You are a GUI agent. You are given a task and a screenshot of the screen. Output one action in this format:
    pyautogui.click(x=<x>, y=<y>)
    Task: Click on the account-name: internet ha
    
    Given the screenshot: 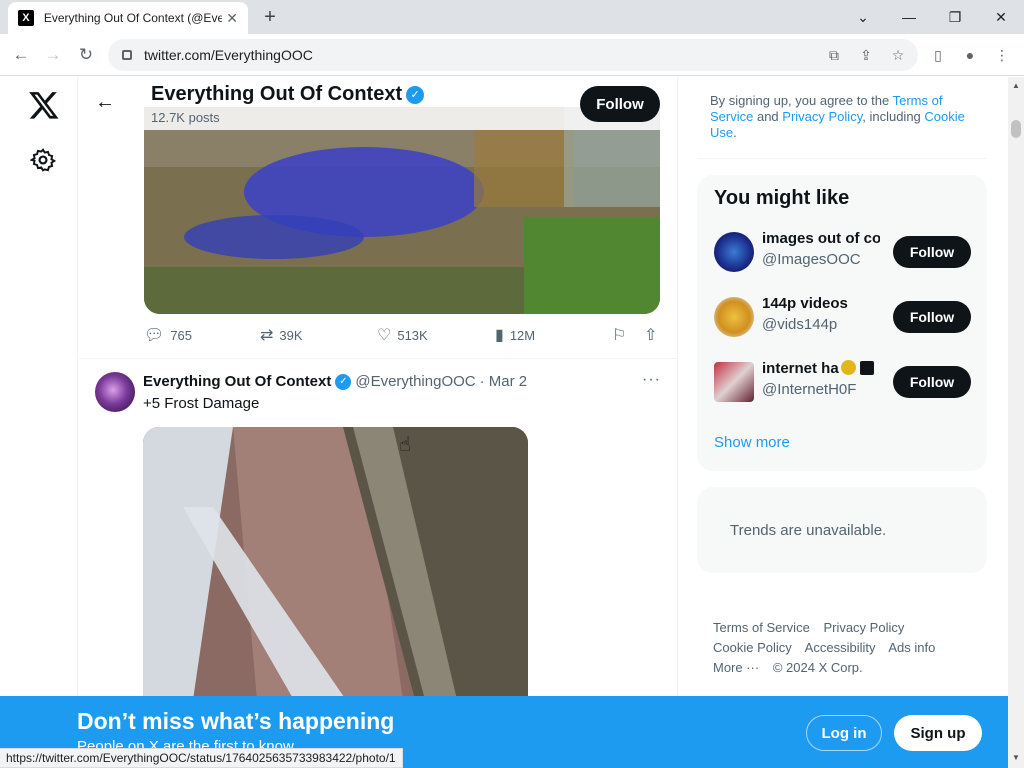 What is the action you would take?
    pyautogui.click(x=821, y=368)
    